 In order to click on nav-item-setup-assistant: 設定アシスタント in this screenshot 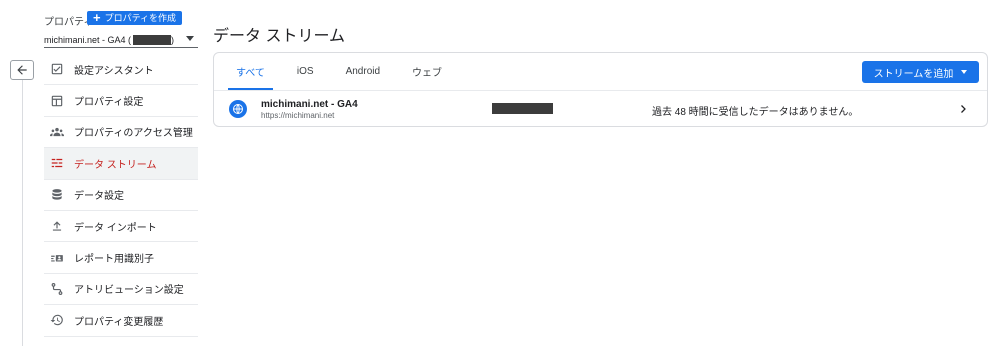, I will do `click(121, 70)`.